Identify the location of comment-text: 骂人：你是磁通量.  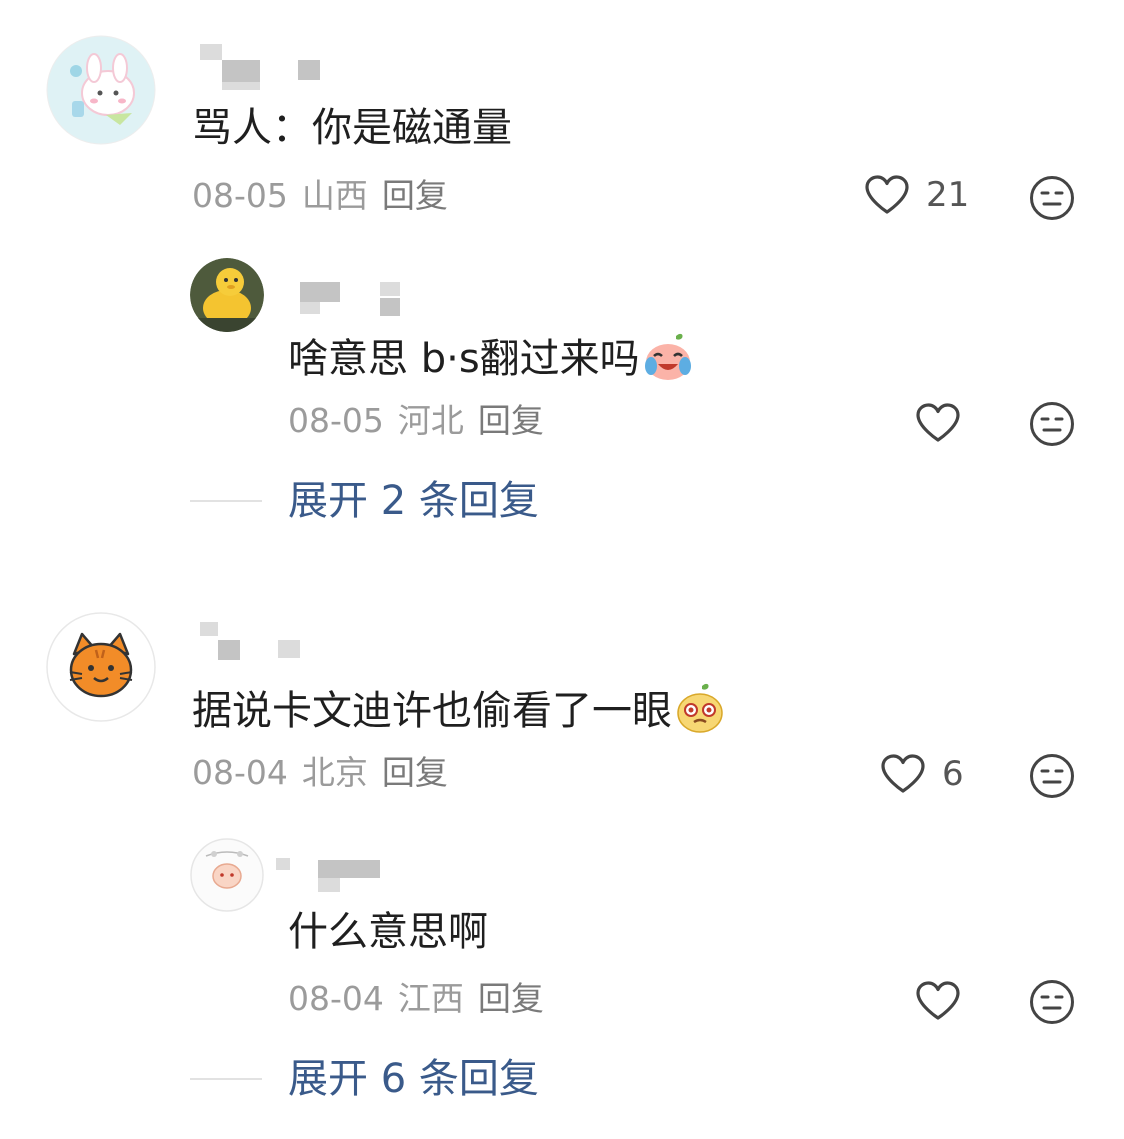
(352, 128).